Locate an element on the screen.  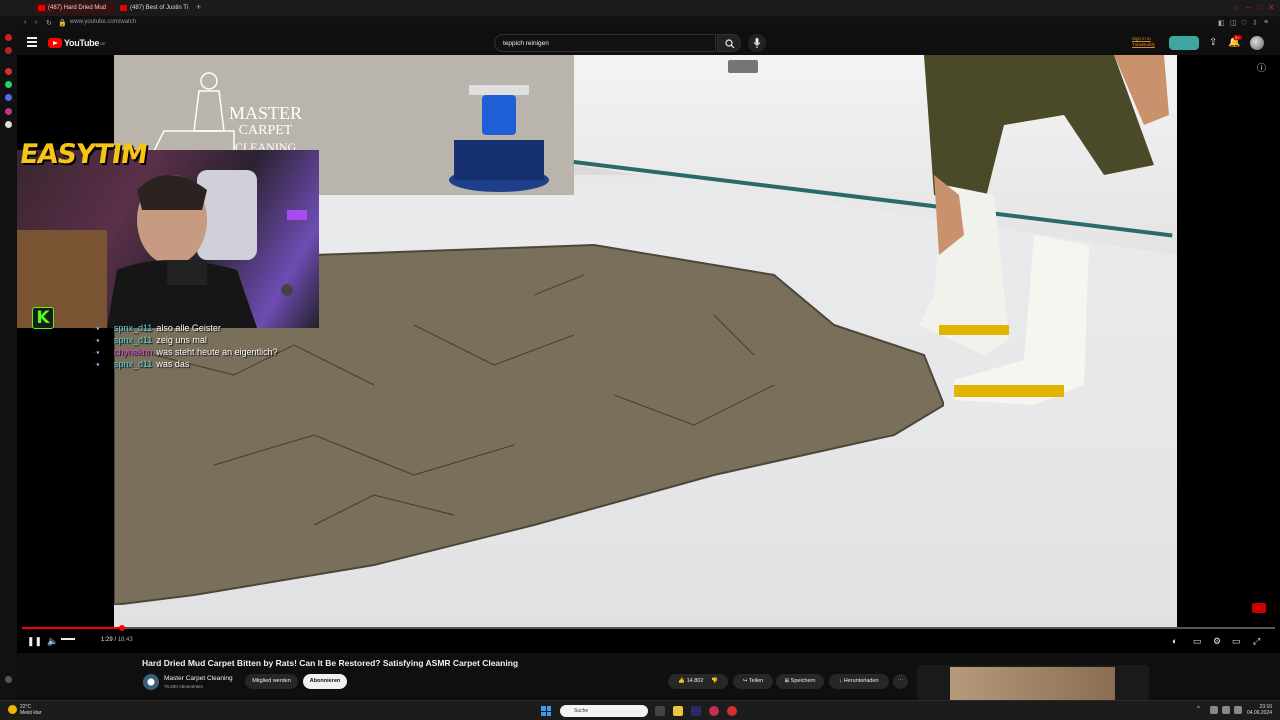
streamer-logo: EASYTIM is located at coordinates (83, 154).